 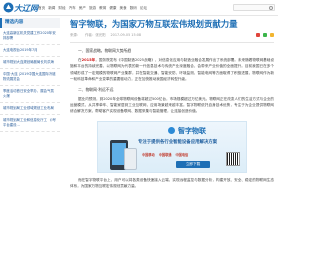 I want to click on share-wechat-icon, so click(x=265, y=35).